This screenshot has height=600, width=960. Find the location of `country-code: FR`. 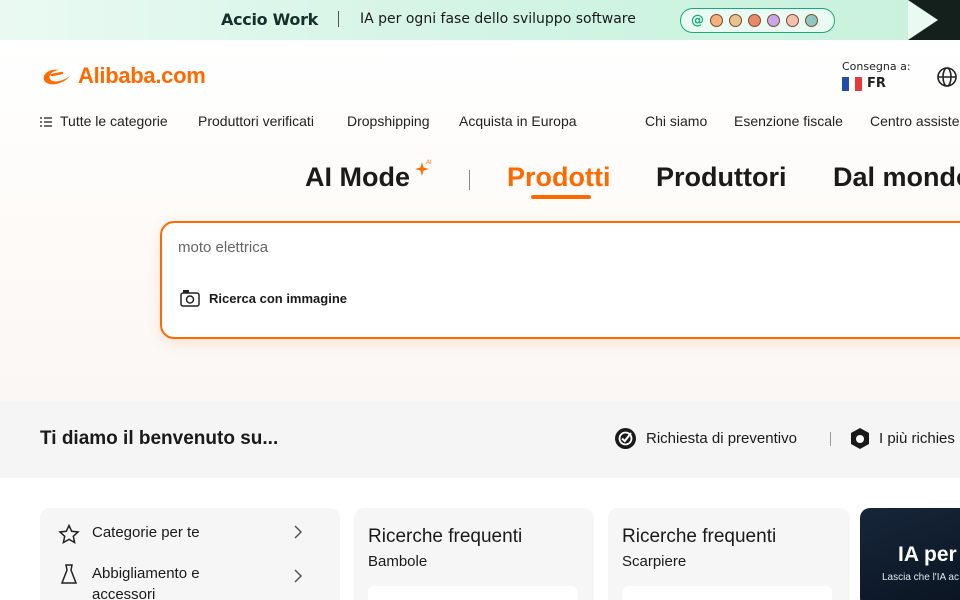

country-code: FR is located at coordinates (876, 83).